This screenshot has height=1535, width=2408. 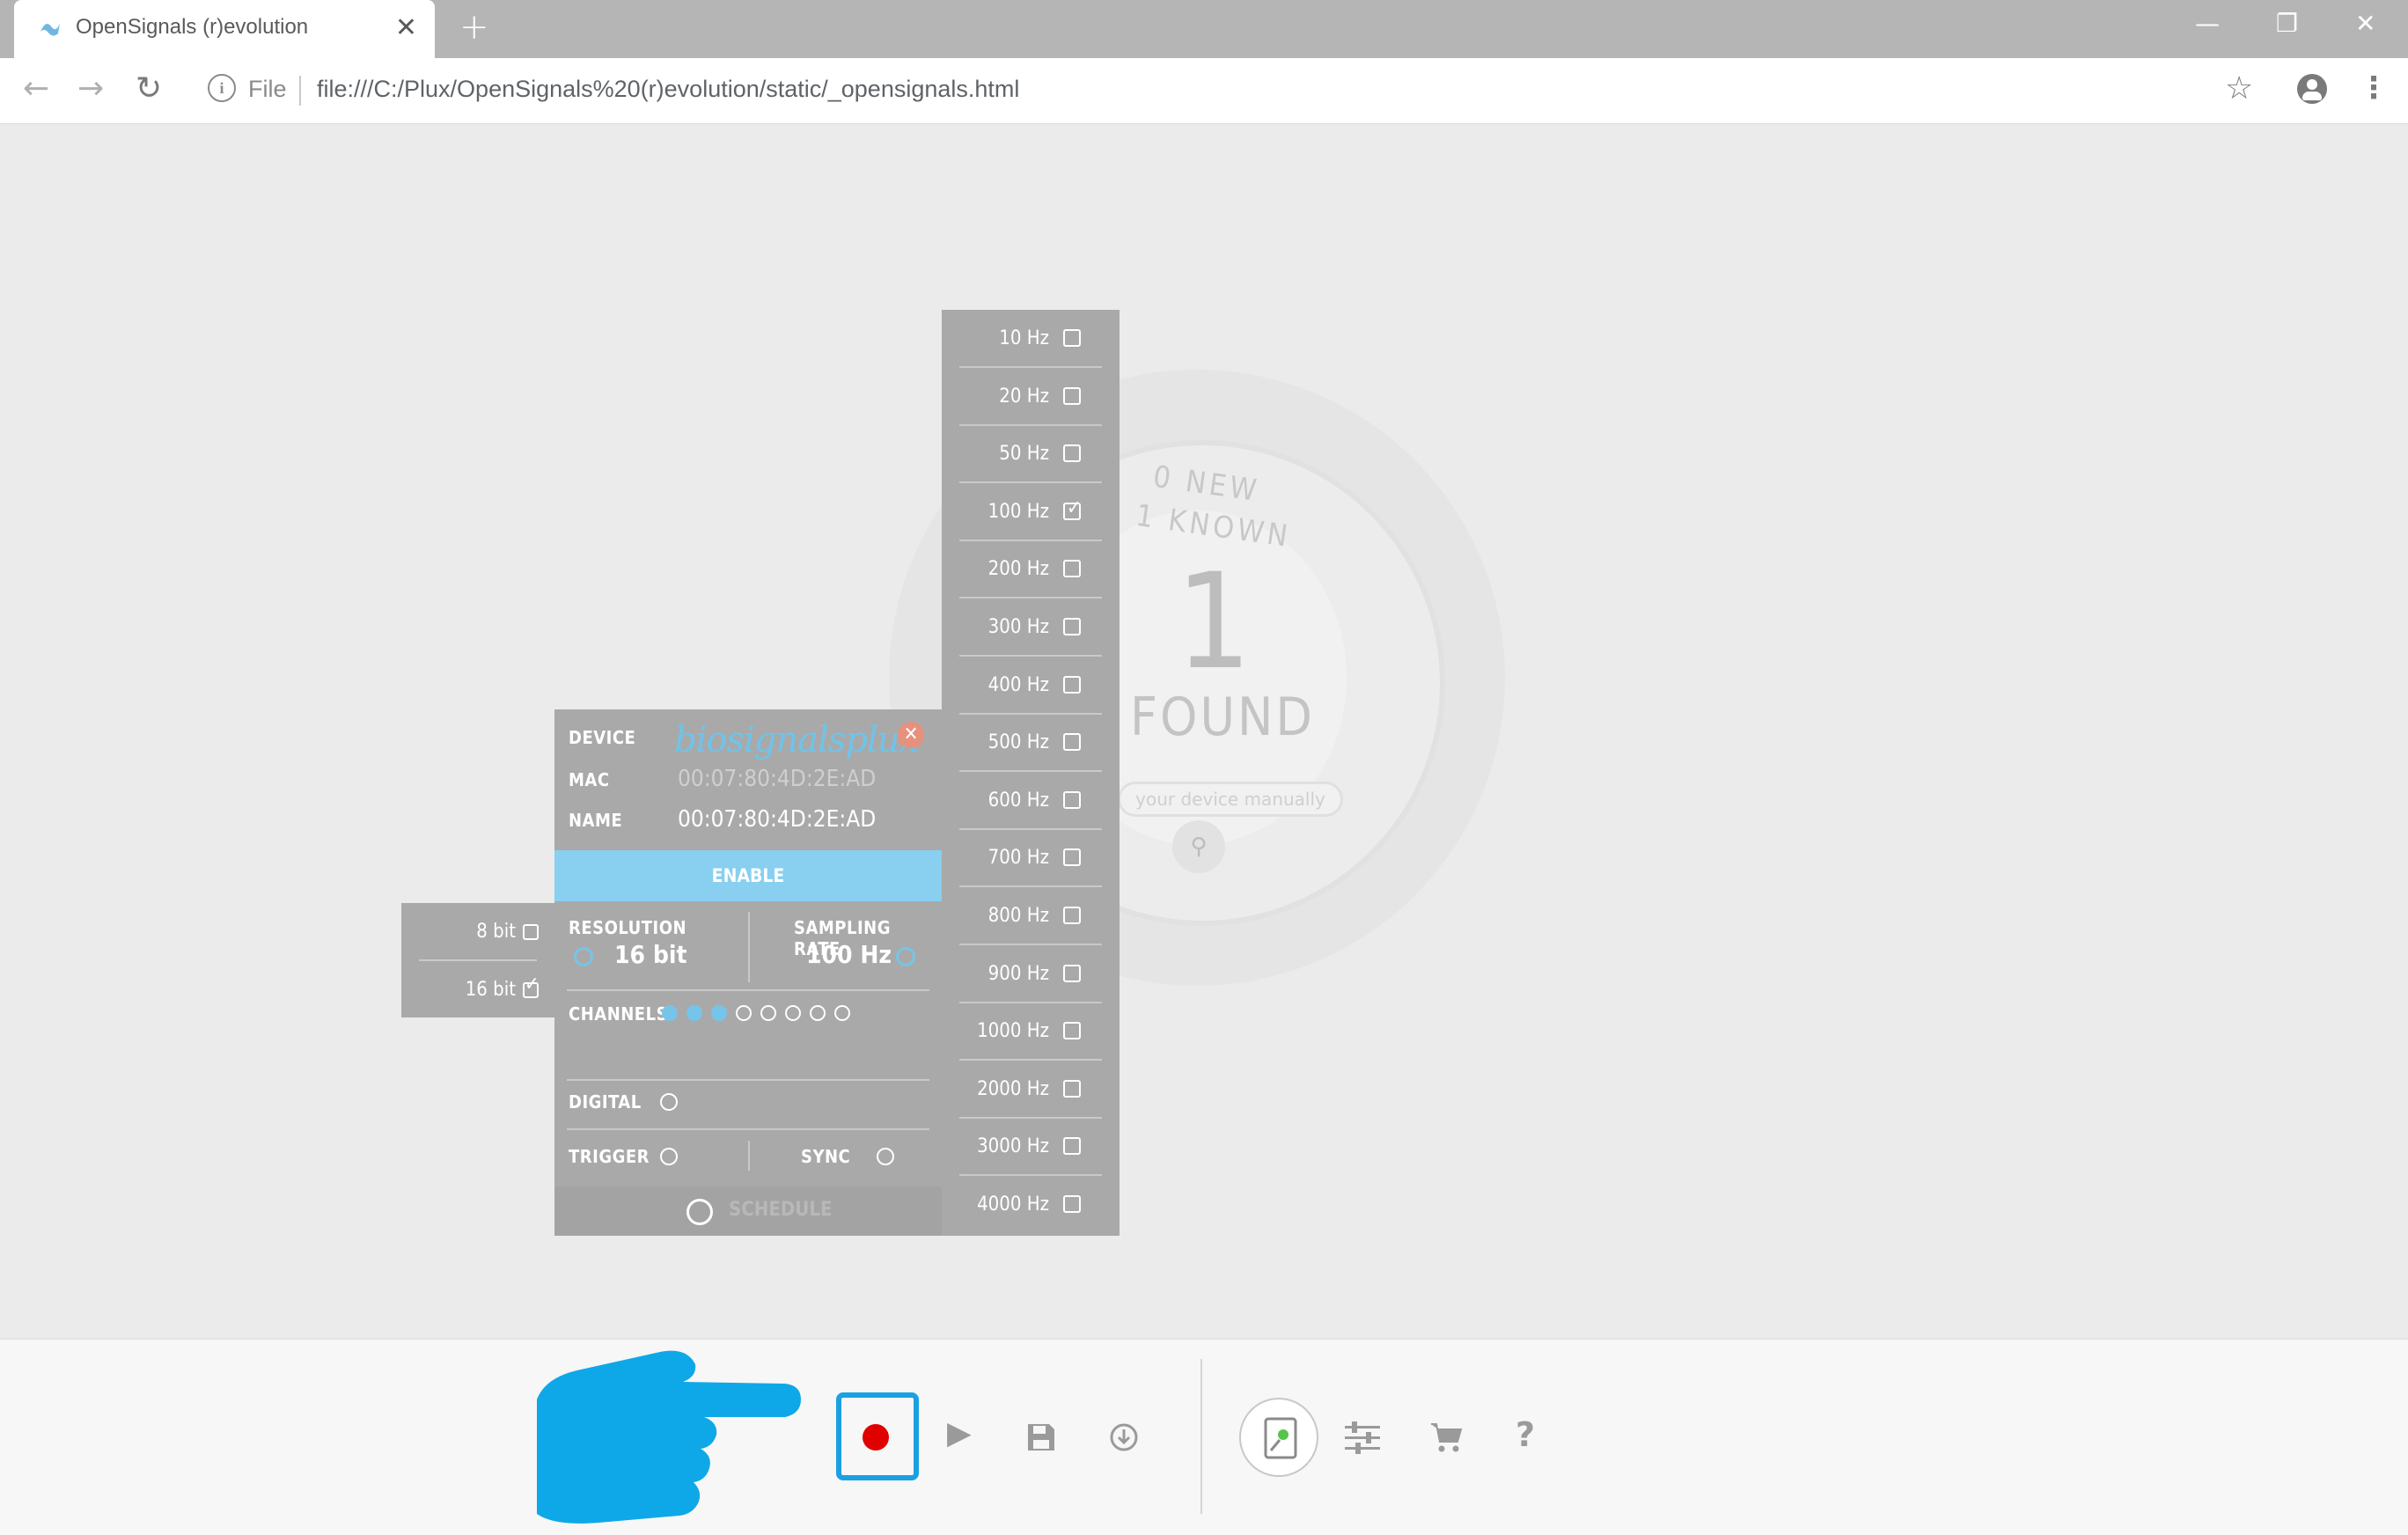 I want to click on device-label: DEVICE, so click(x=602, y=737).